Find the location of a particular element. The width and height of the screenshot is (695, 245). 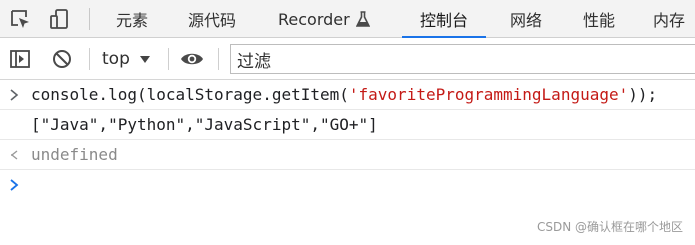

prompt-chevron-icon is located at coordinates (14, 185).